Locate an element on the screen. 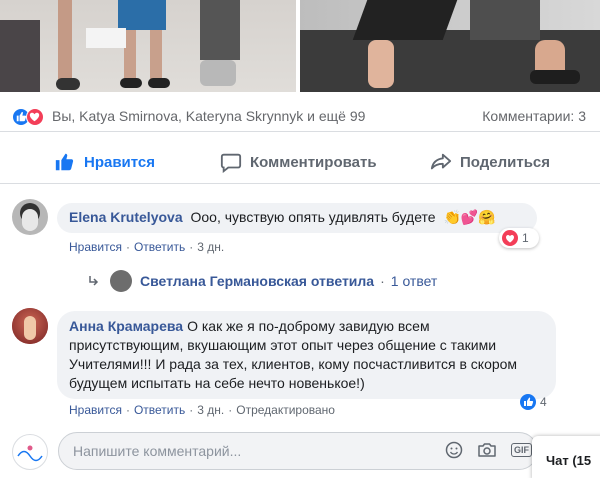  reply-arrow-icon is located at coordinates (94, 281).